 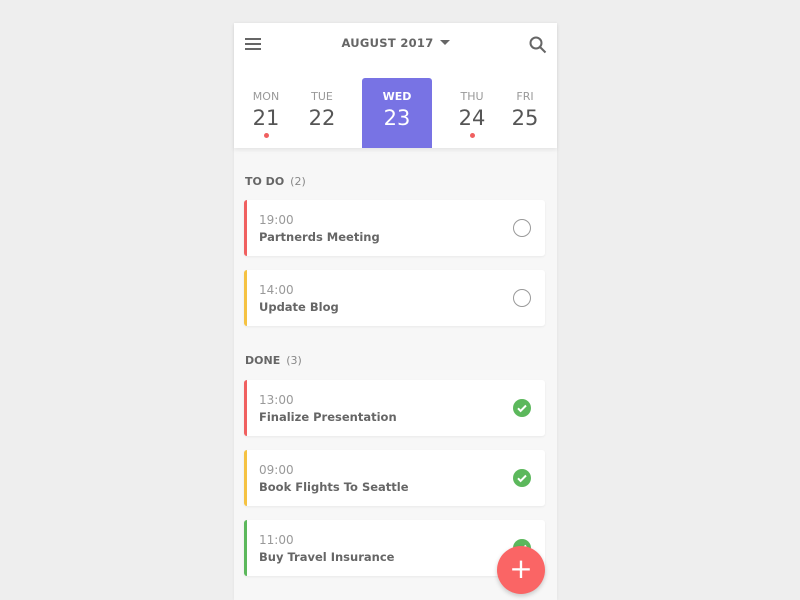 What do you see at coordinates (387, 43) in the screenshot?
I see `month-title: AUGUST 2017` at bounding box center [387, 43].